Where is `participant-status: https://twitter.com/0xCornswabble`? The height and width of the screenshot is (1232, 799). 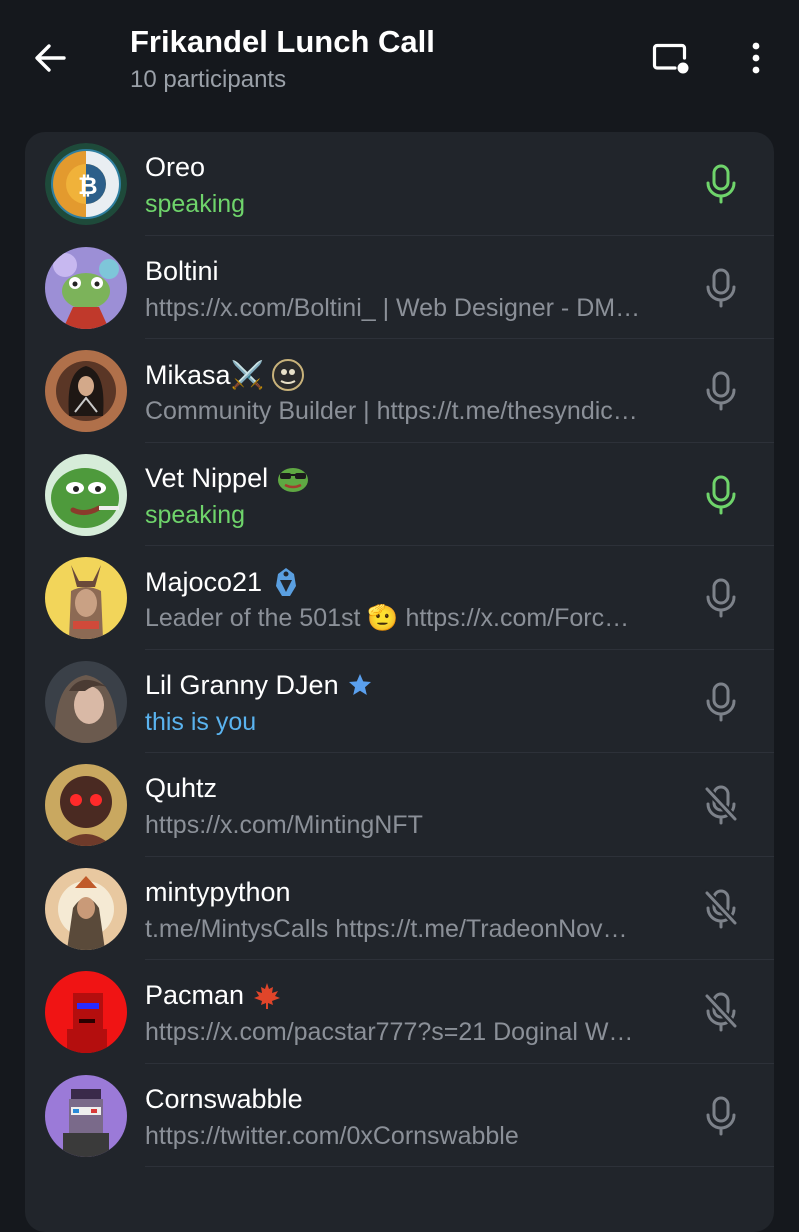 participant-status: https://twitter.com/0xCornswabble is located at coordinates (332, 1135).